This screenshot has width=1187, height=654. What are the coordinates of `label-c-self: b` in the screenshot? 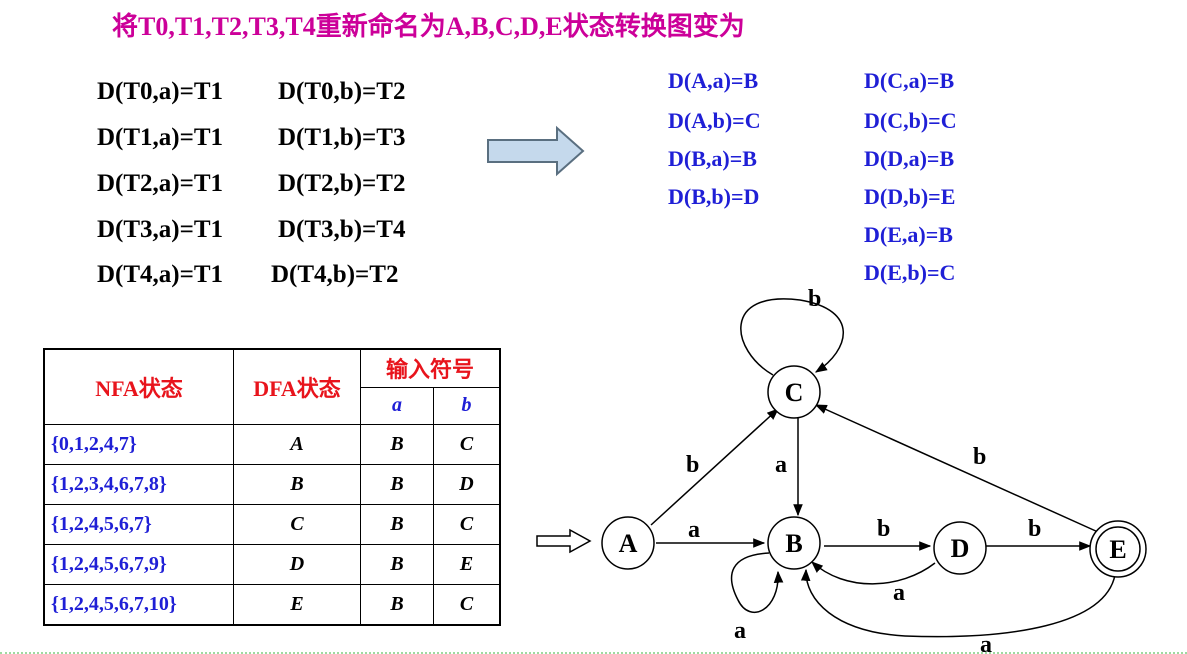 It's located at (814, 299).